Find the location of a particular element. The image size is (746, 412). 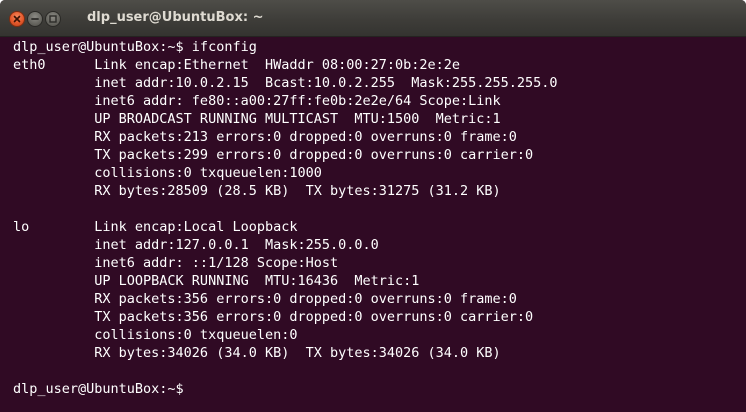

terminal-line: UP LOOPBACK RUNNING MTU:16436 Metric:1 is located at coordinates (216, 281).